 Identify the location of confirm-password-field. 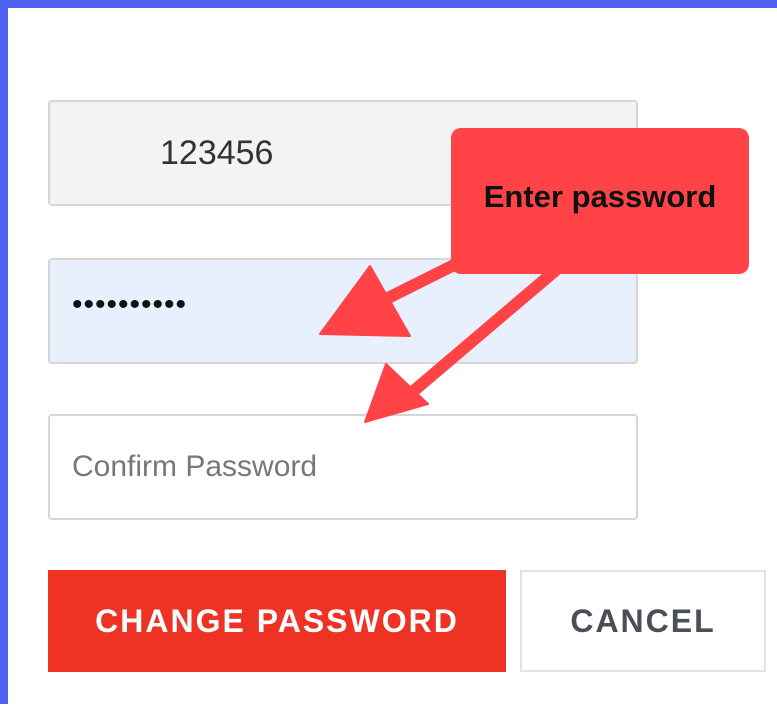
(343, 467).